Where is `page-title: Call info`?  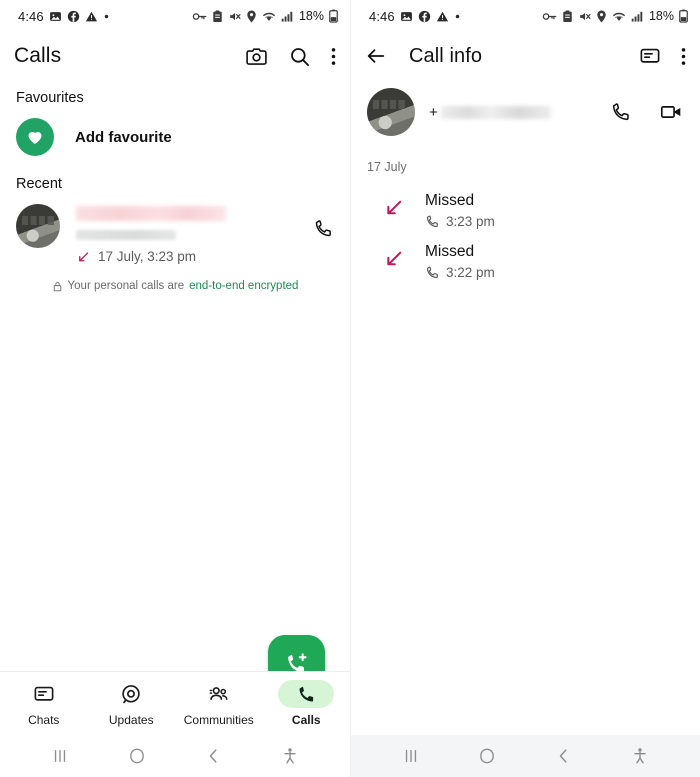 page-title: Call info is located at coordinates (446, 55).